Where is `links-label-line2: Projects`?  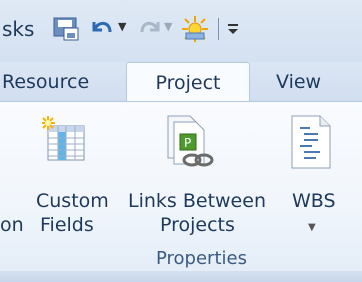 links-label-line2: Projects is located at coordinates (197, 225).